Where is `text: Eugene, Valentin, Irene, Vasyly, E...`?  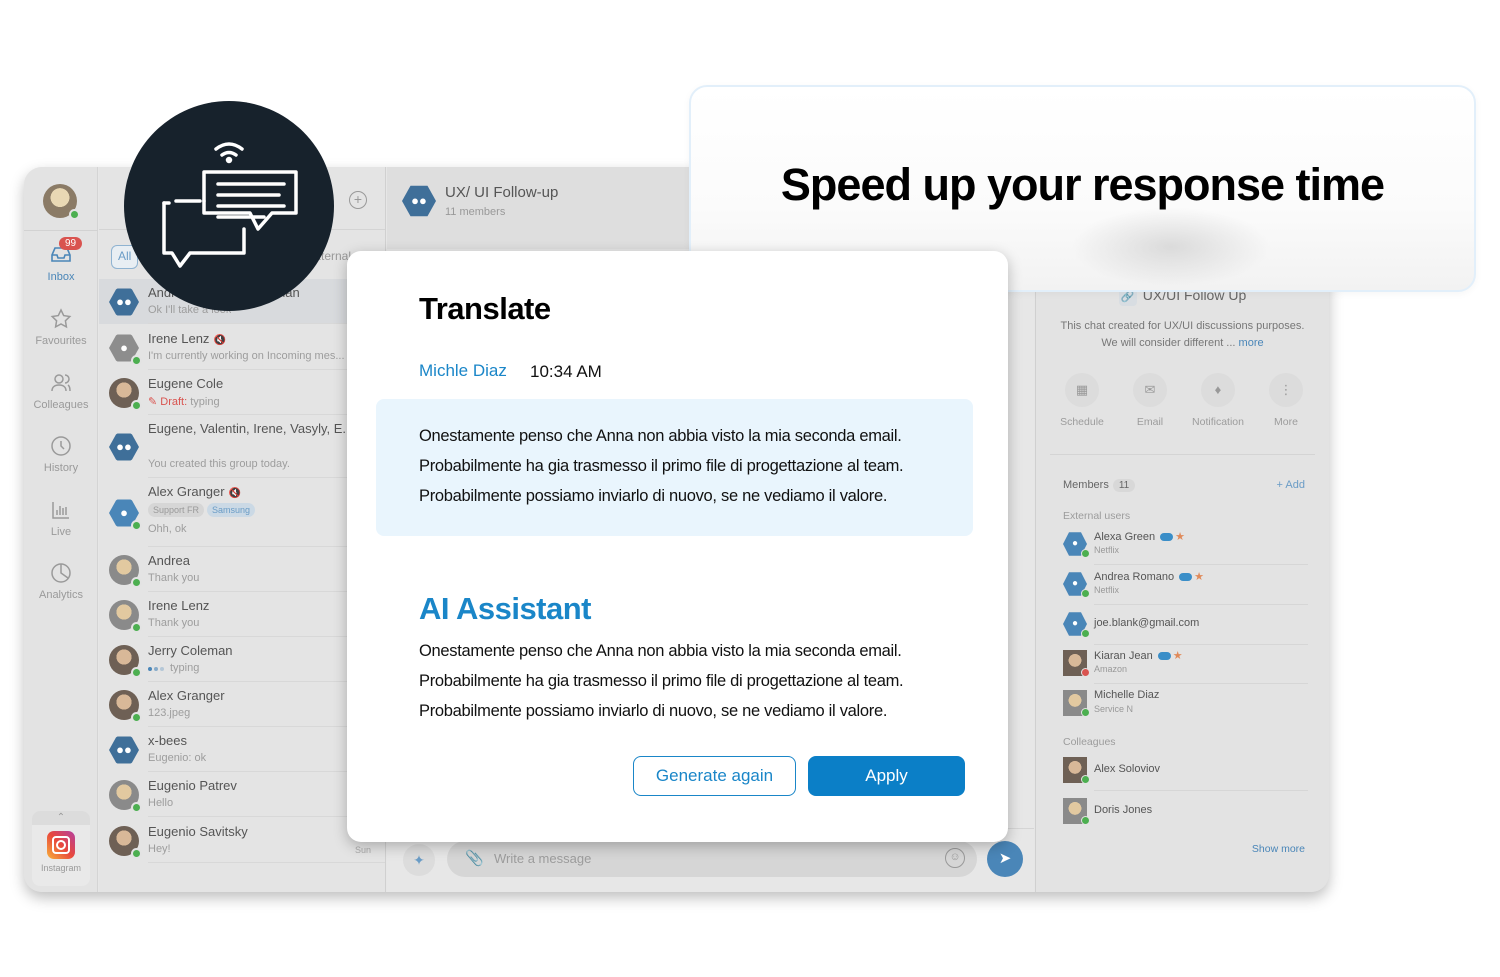 text: Eugene, Valentin, Irene, Vasyly, E... is located at coordinates (251, 428).